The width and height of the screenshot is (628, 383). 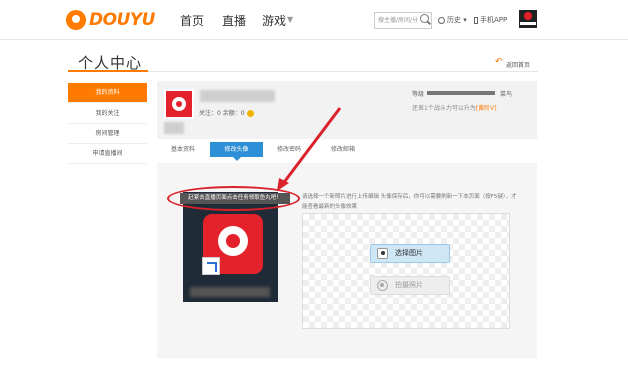 I want to click on camera-icon, so click(x=382, y=285).